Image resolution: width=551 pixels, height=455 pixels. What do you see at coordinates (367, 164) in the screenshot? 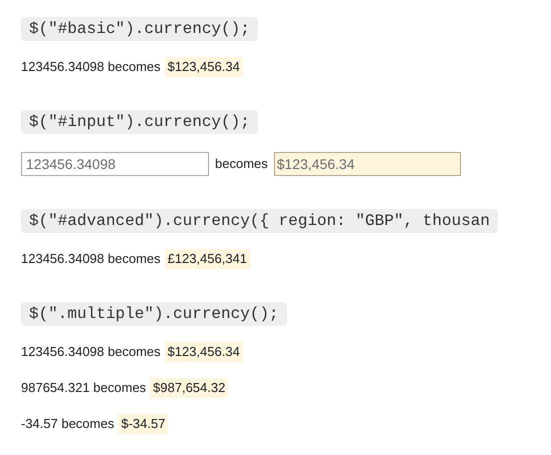
I see `currency-output-field: $123,456.34` at bounding box center [367, 164].